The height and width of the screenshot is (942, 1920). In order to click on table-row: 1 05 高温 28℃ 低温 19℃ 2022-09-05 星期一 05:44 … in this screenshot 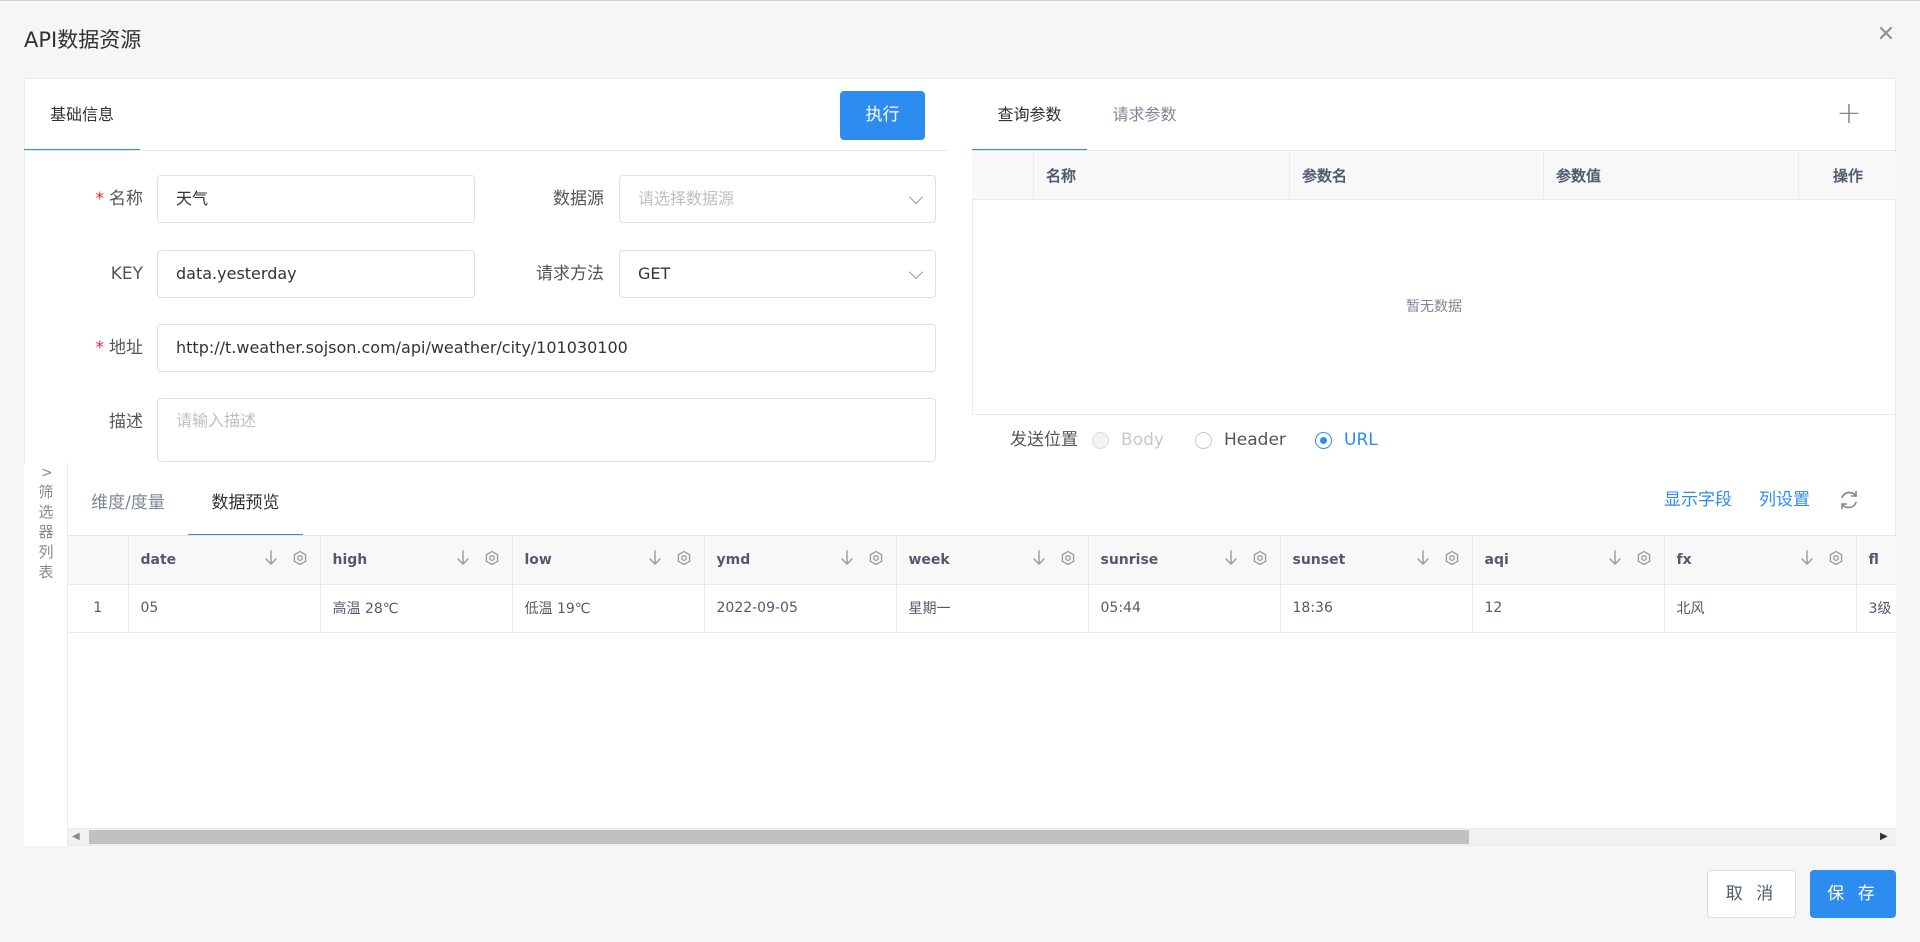, I will do `click(982, 608)`.